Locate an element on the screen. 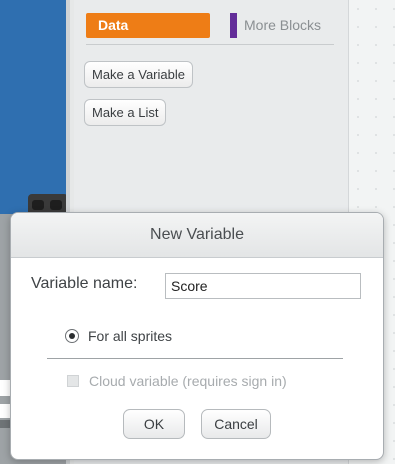 The height and width of the screenshot is (464, 395). dialog-header: New Variable is located at coordinates (197, 235).